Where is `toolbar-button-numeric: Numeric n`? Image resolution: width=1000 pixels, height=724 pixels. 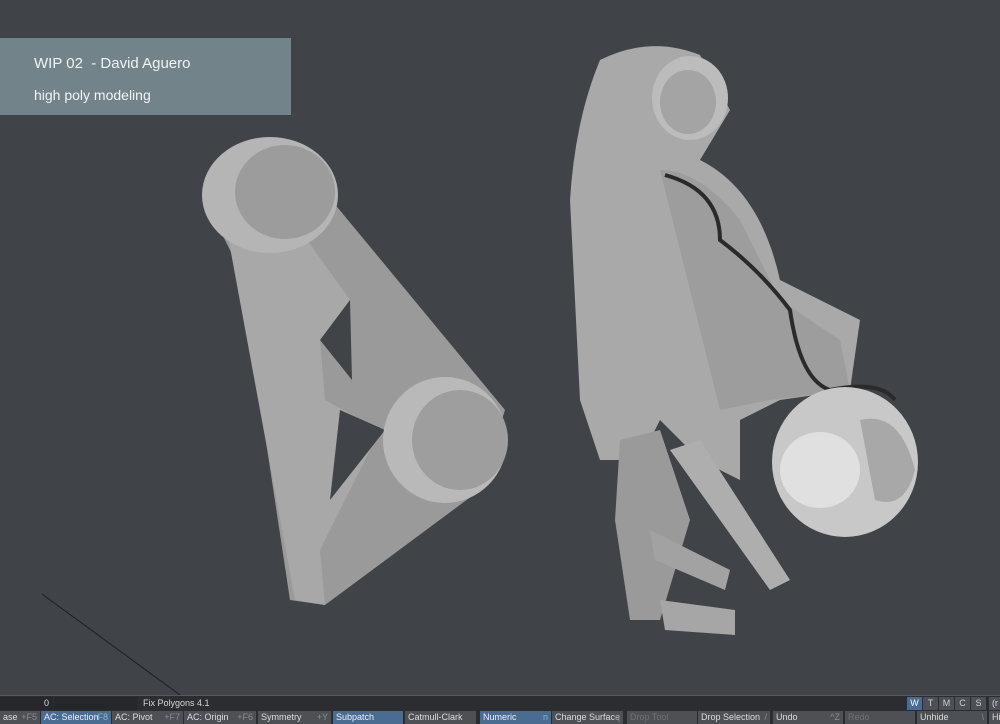
toolbar-button-numeric: Numeric n is located at coordinates (515, 717).